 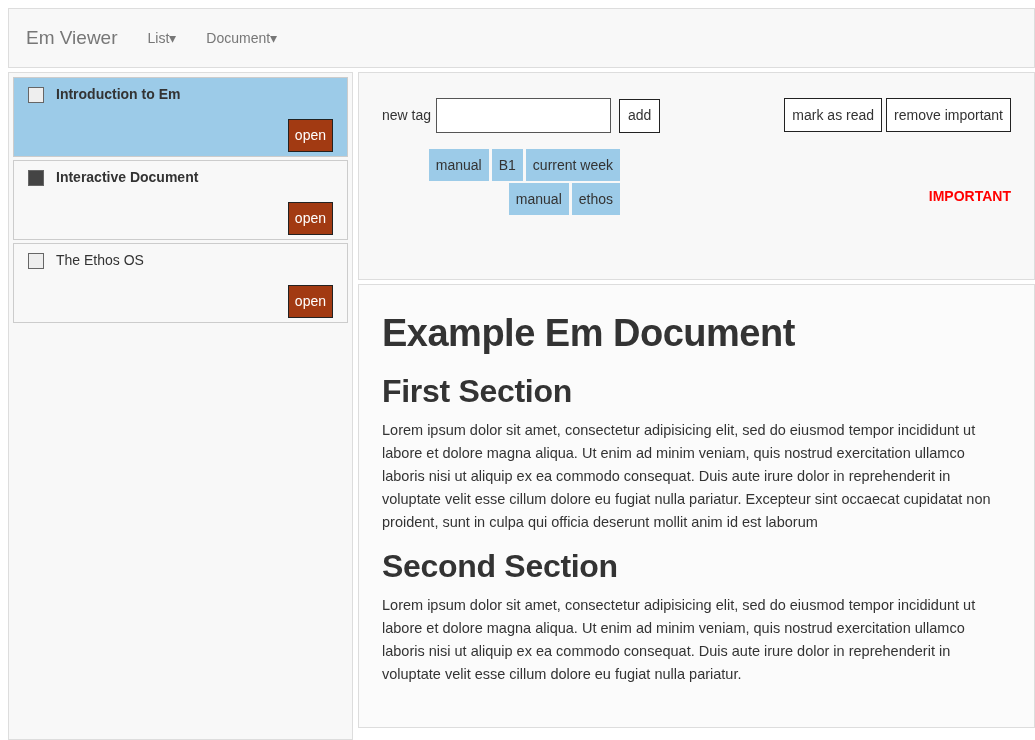 I want to click on item-title: The Ethos OS, so click(x=100, y=260).